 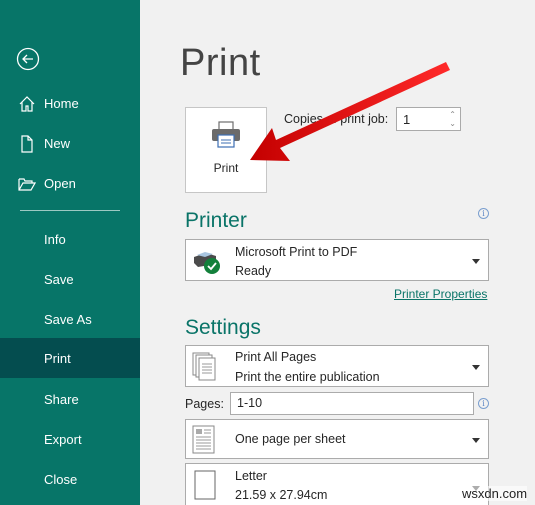 I want to click on sidebar-item-save-as: Save As, so click(x=70, y=319).